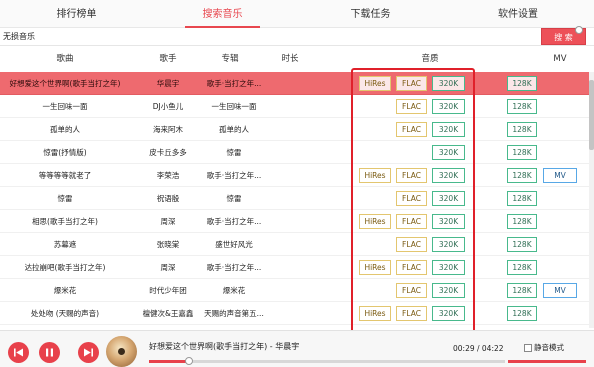 This screenshot has width=594, height=367. I want to click on song-row: 爆米花 时代少年团 爆米花 FLAC 320K 128K MV, so click(295, 290).